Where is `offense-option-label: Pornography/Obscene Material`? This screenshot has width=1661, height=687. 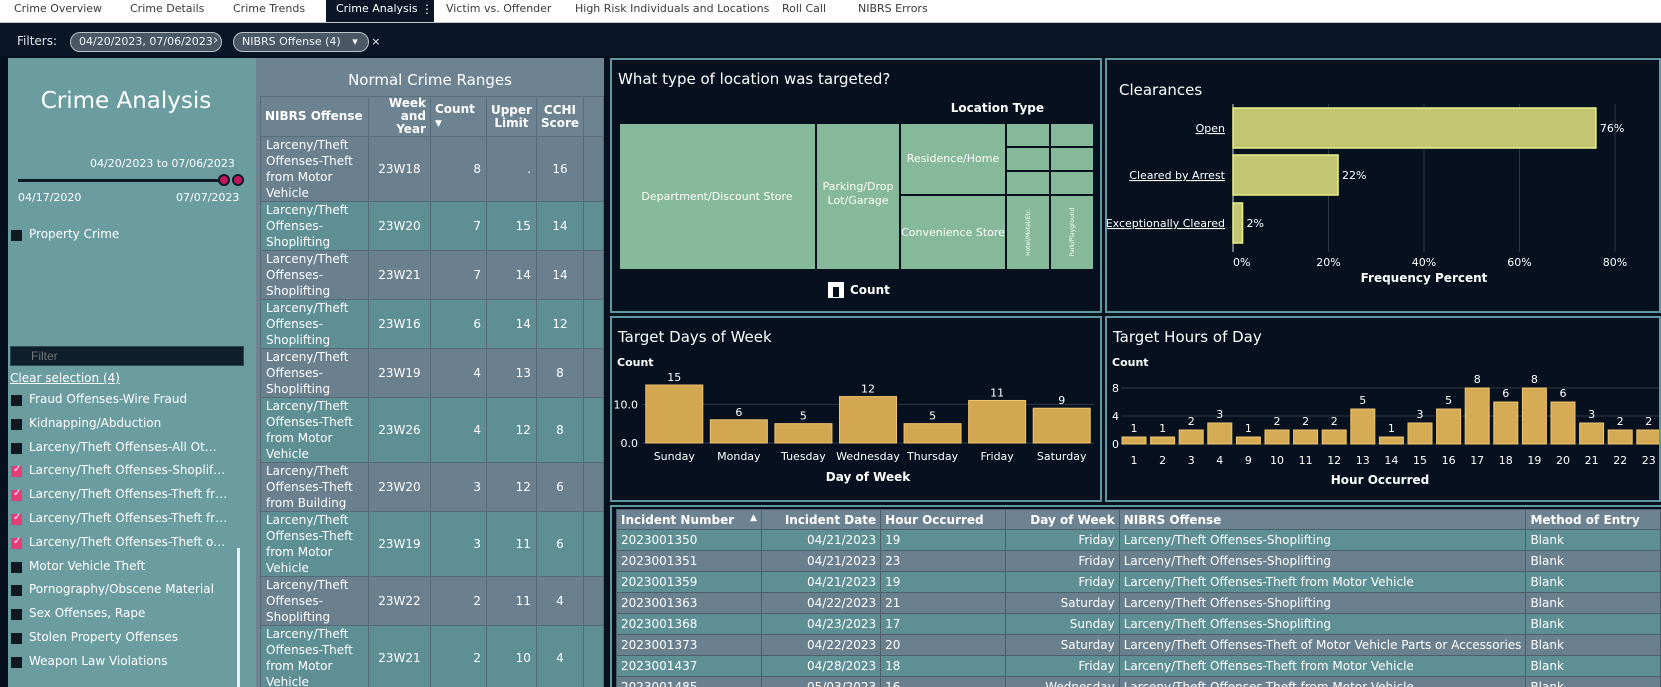 offense-option-label: Pornography/Obscene Material is located at coordinates (121, 589).